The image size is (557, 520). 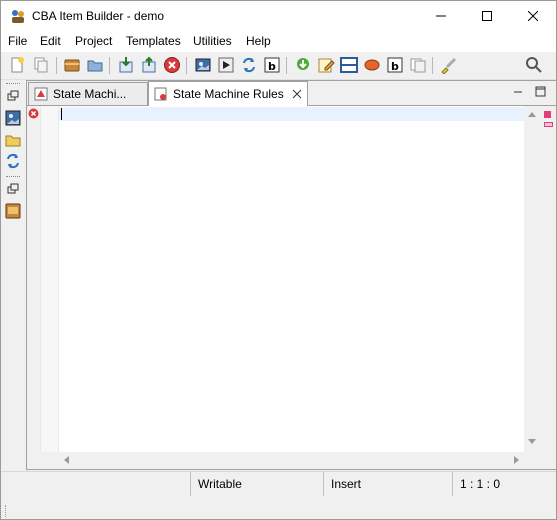 I want to click on open-project-icon, so click(x=72, y=65).